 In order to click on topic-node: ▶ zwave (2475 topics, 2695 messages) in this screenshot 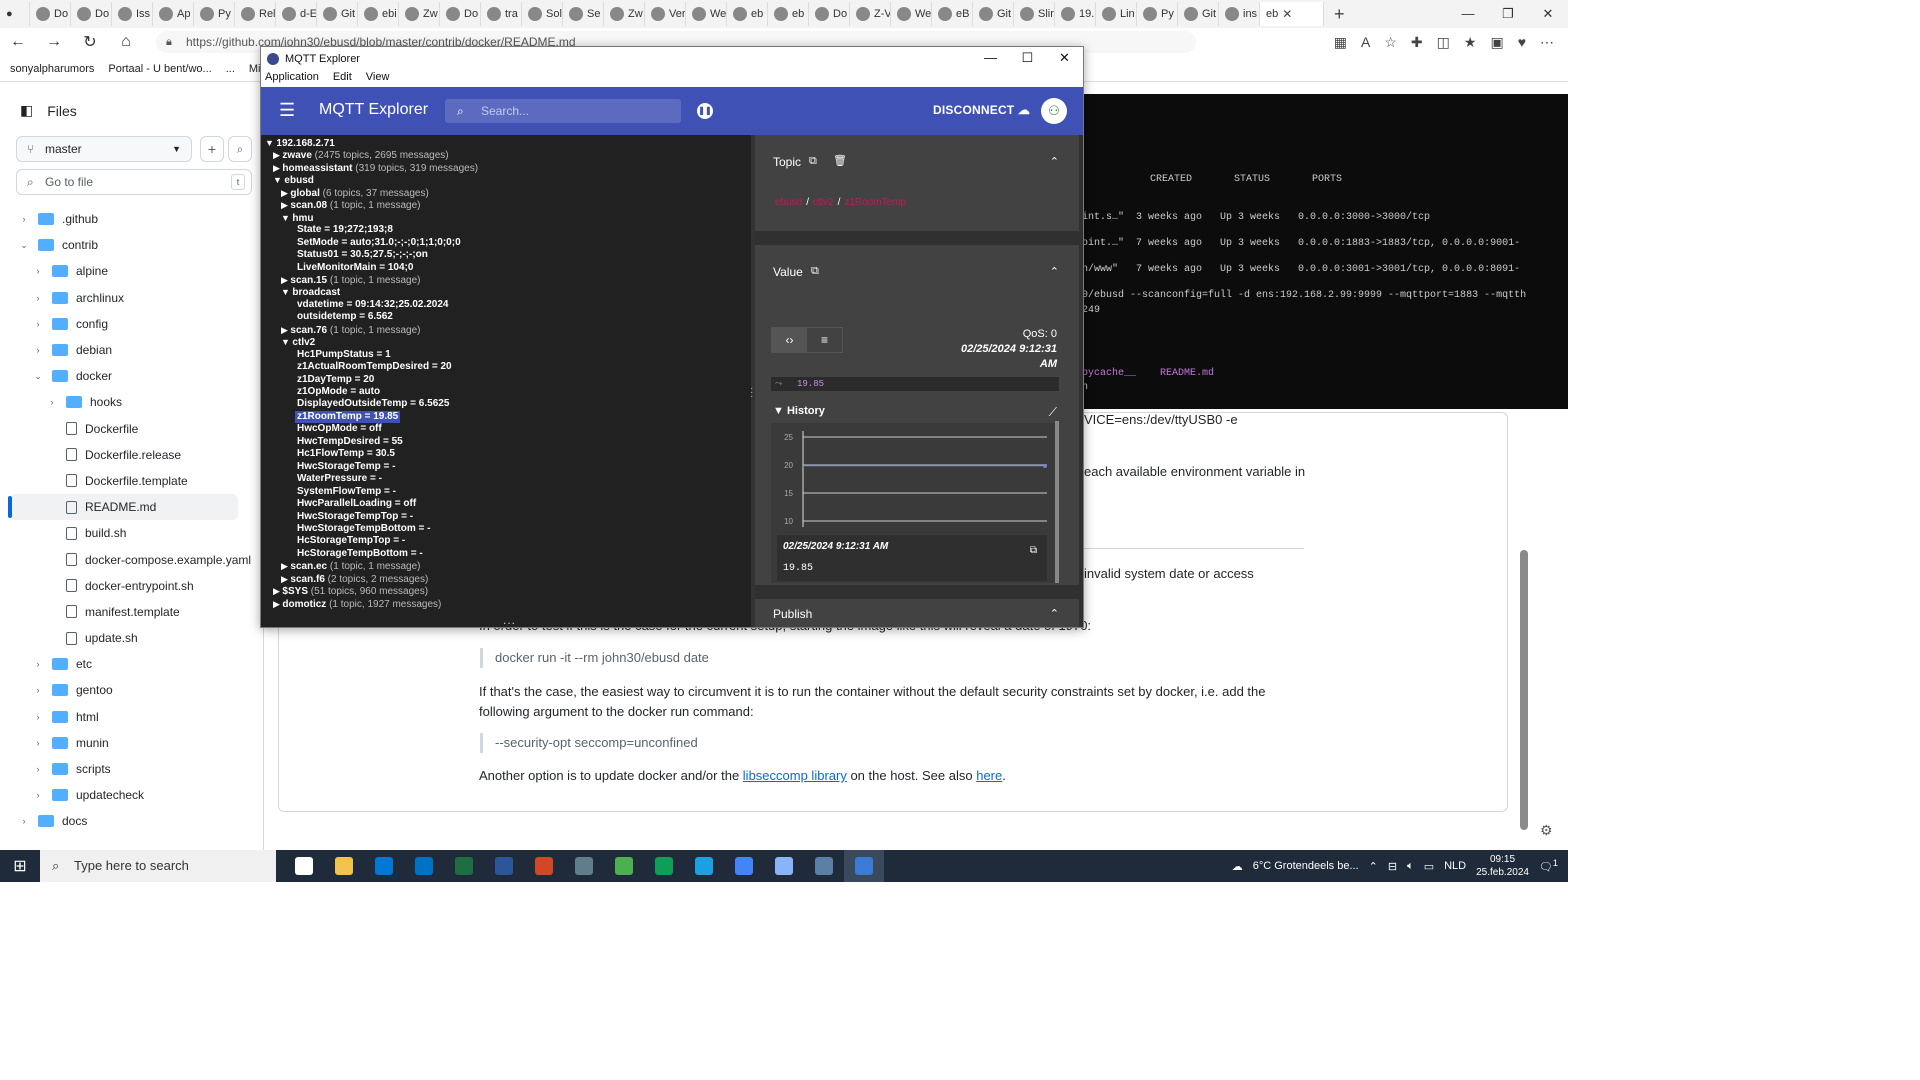, I will do `click(361, 155)`.